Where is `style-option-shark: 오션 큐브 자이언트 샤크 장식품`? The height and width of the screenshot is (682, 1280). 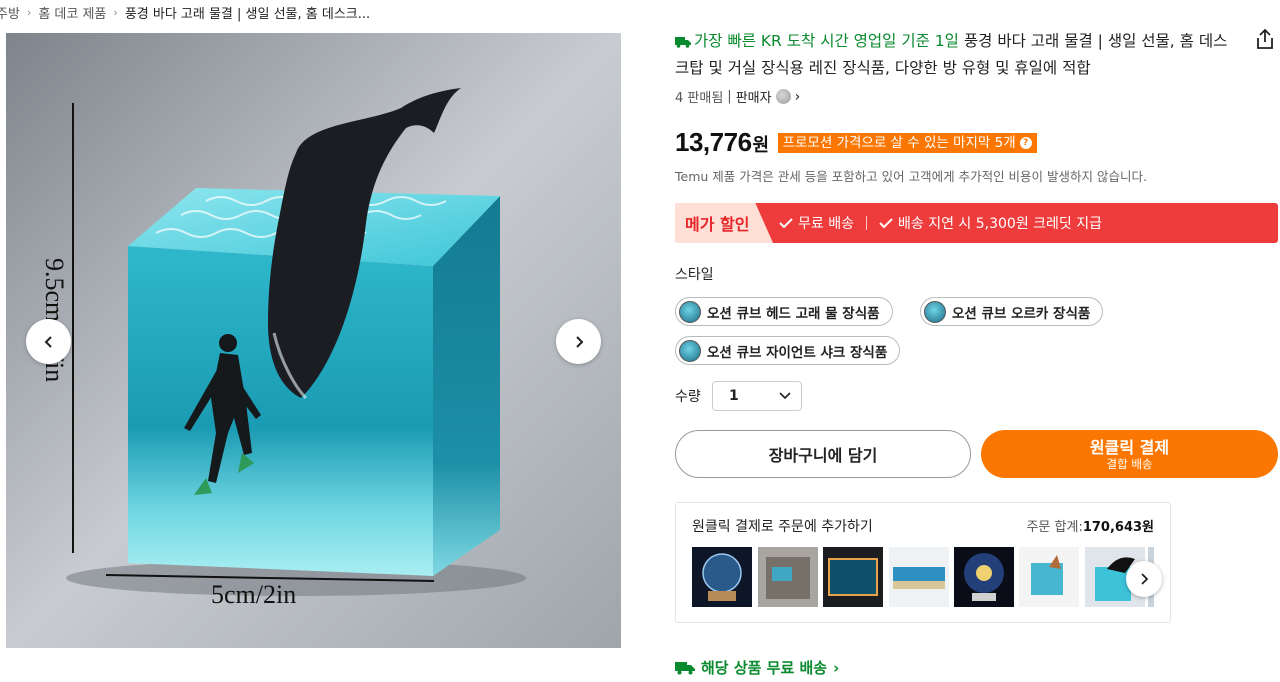 style-option-shark: 오션 큐브 자이언트 샤크 장식품 is located at coordinates (788, 350).